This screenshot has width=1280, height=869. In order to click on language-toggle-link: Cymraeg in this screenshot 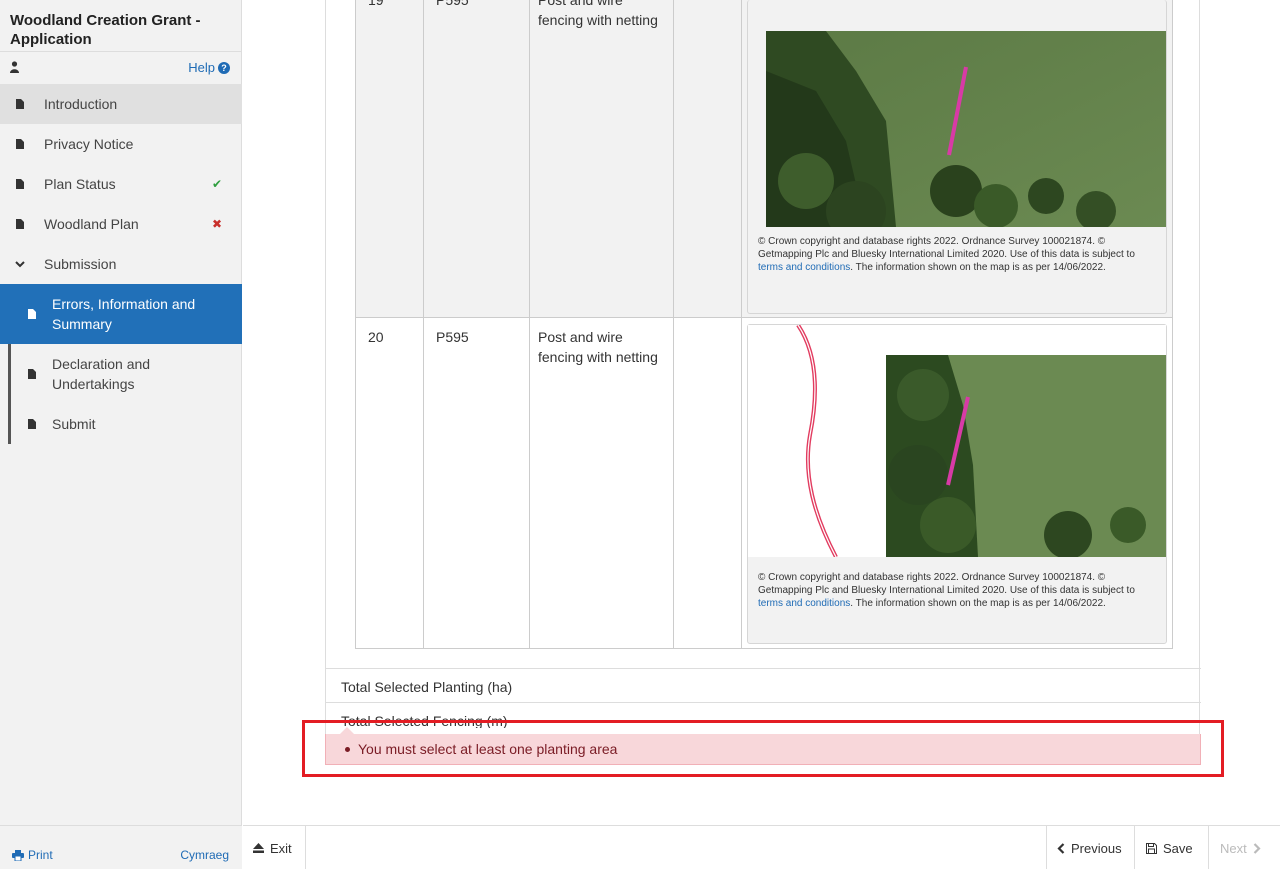, I will do `click(204, 855)`.